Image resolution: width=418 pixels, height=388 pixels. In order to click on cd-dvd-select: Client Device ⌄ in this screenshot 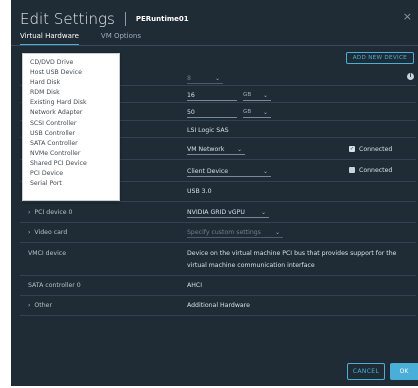, I will do `click(229, 172)`.